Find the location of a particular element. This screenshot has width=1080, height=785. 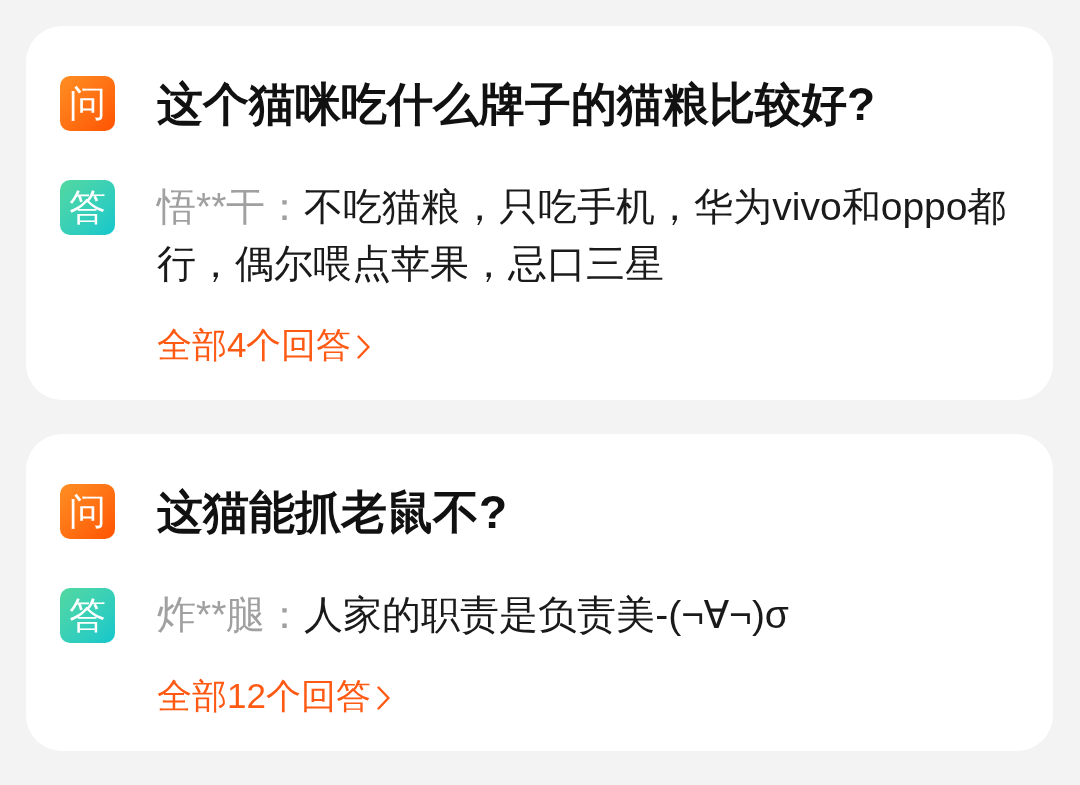

answer-text: 悟**干：不吃猫粮，只吃手机，华为vivo和oppo都行，偶尔喂点苹果，忌口三星 is located at coordinates (582, 235).